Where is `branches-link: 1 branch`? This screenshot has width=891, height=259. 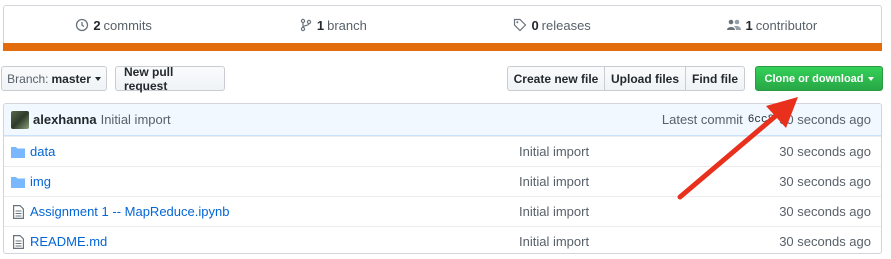
branches-link: 1 branch is located at coordinates (332, 25).